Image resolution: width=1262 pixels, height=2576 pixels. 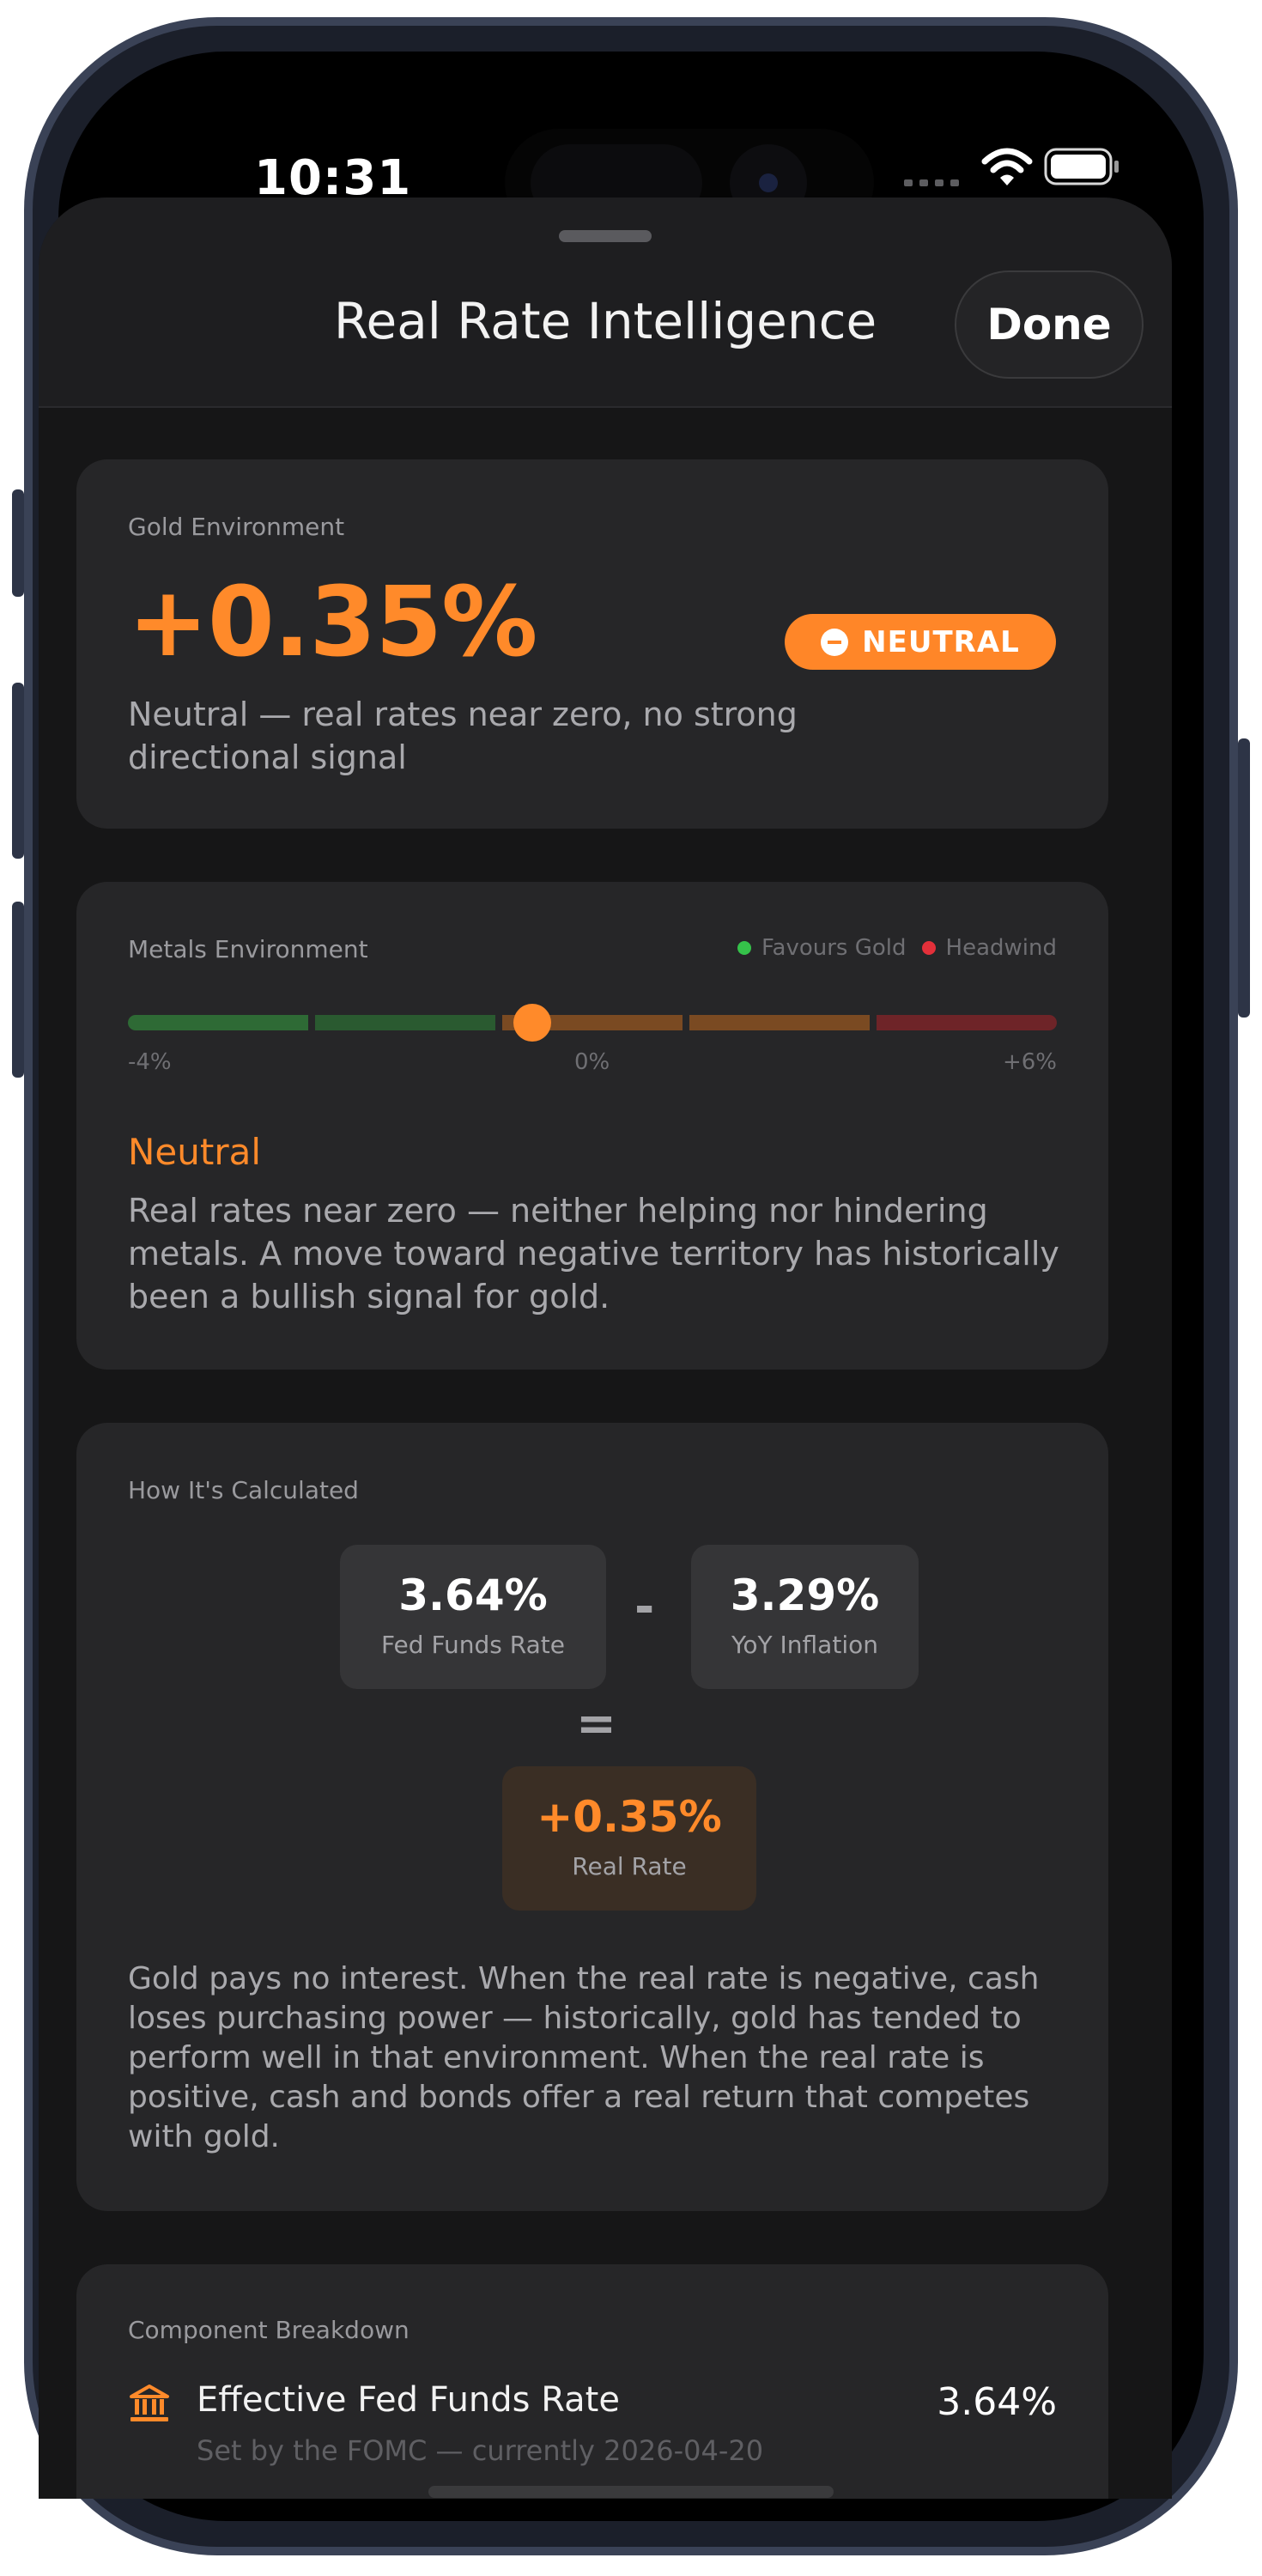 What do you see at coordinates (409, 2400) in the screenshot?
I see `fed-funds-row-title: Effective Fed Funds Rate` at bounding box center [409, 2400].